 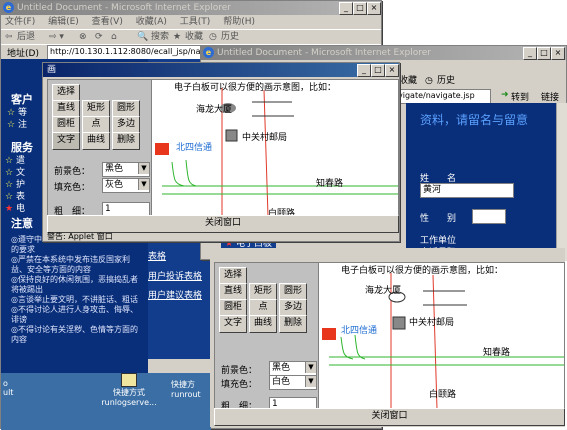 I want to click on refresh-icon: ⟳, so click(x=99, y=37).